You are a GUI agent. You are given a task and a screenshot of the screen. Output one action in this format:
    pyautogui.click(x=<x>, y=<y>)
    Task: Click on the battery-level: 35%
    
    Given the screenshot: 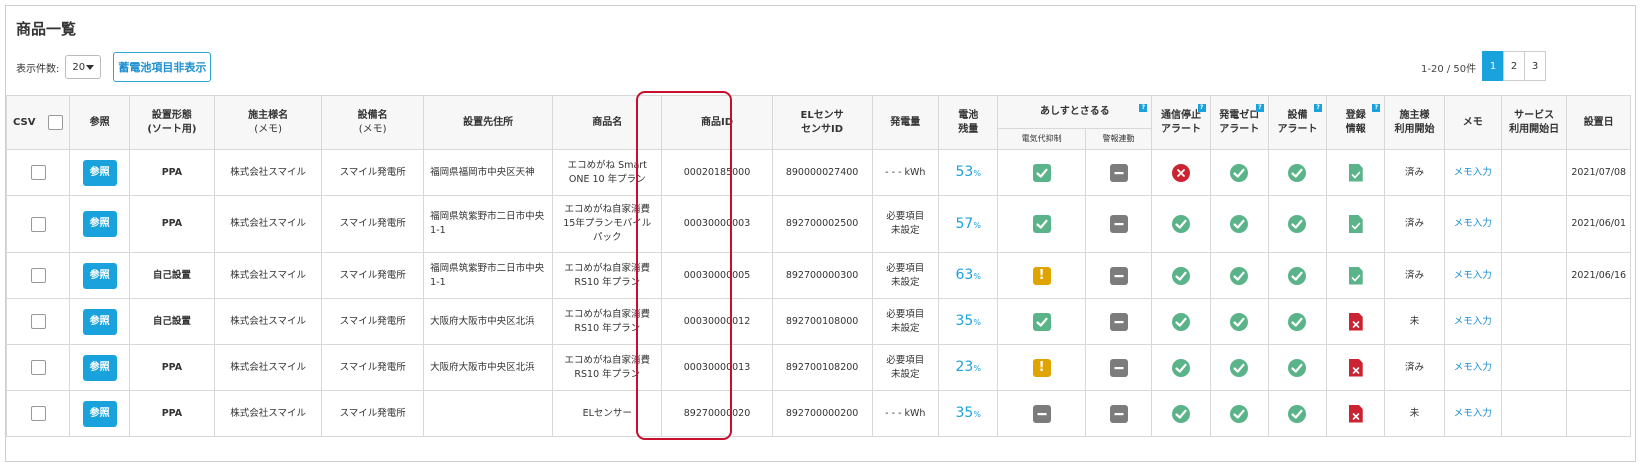 What is the action you would take?
    pyautogui.click(x=968, y=321)
    